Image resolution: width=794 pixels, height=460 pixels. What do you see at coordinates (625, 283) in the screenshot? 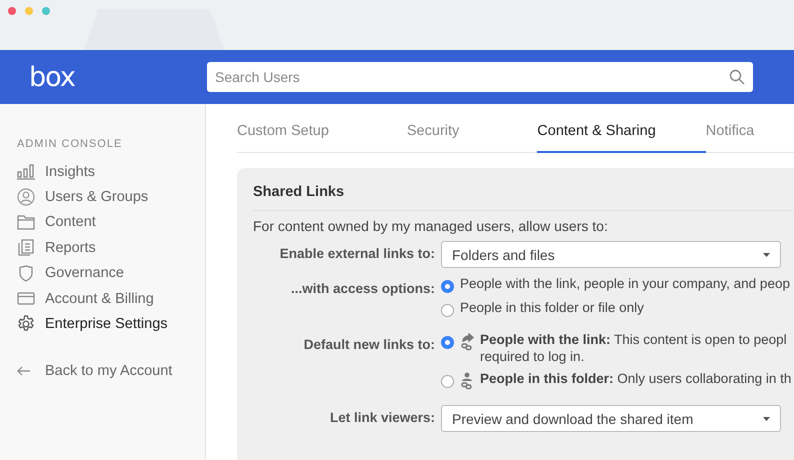
I see `option-text: People with the link, people in your company, and peop` at bounding box center [625, 283].